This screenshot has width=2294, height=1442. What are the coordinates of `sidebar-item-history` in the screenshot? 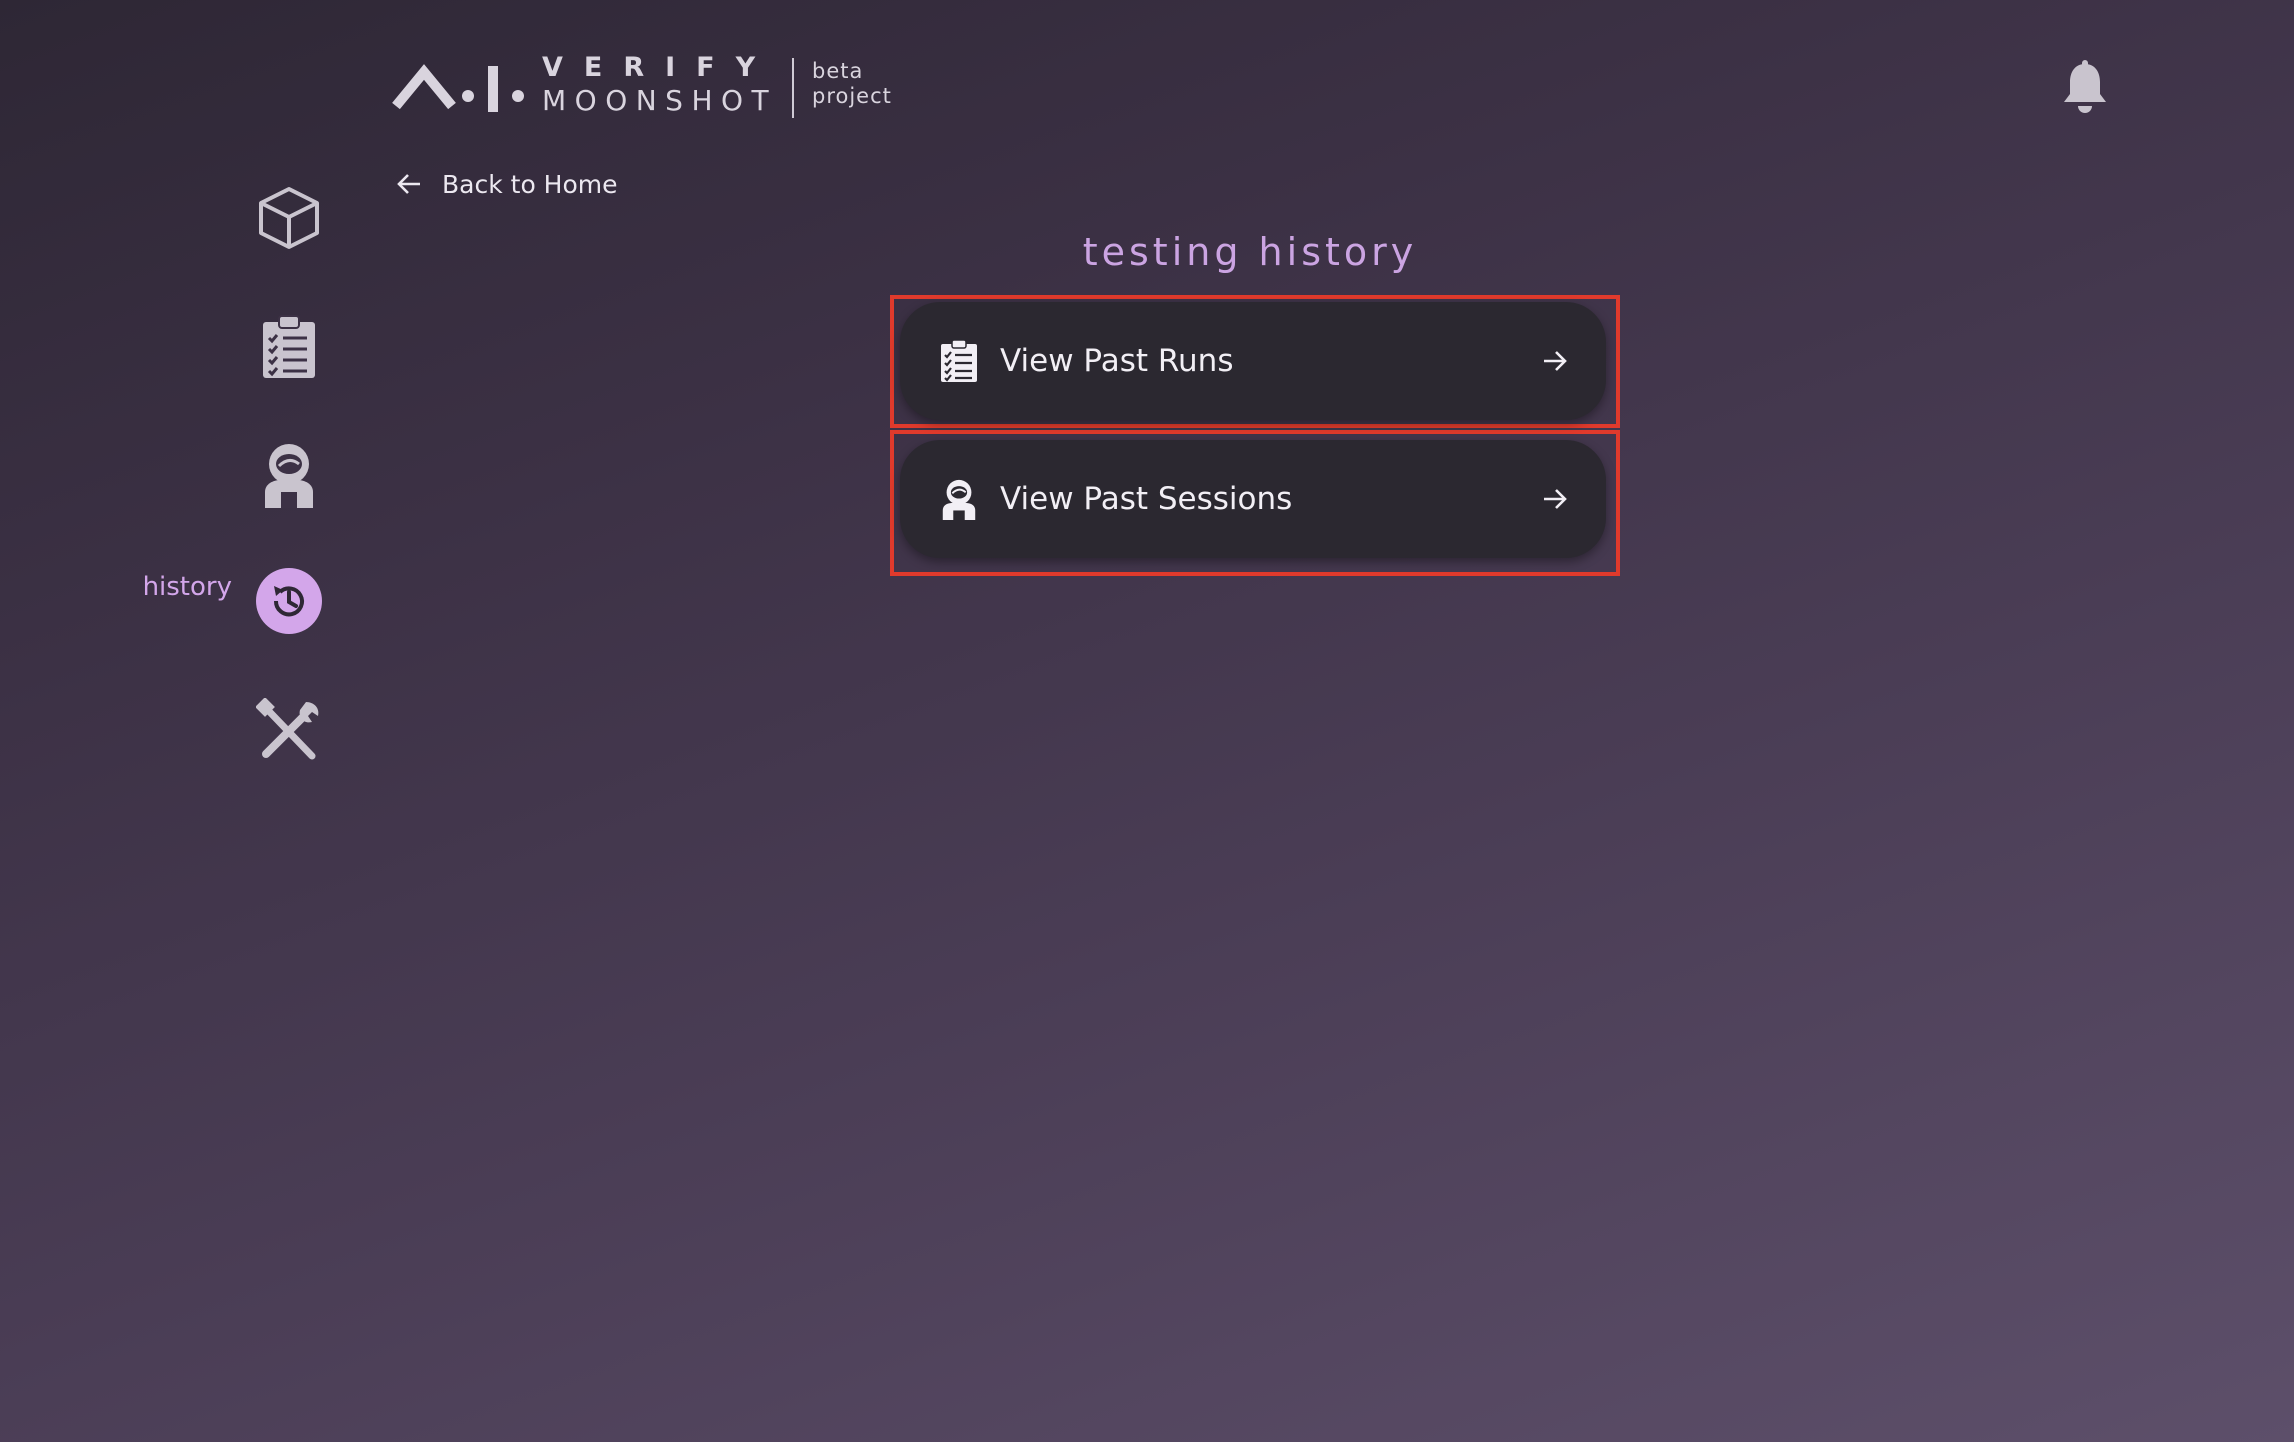 It's located at (289, 601).